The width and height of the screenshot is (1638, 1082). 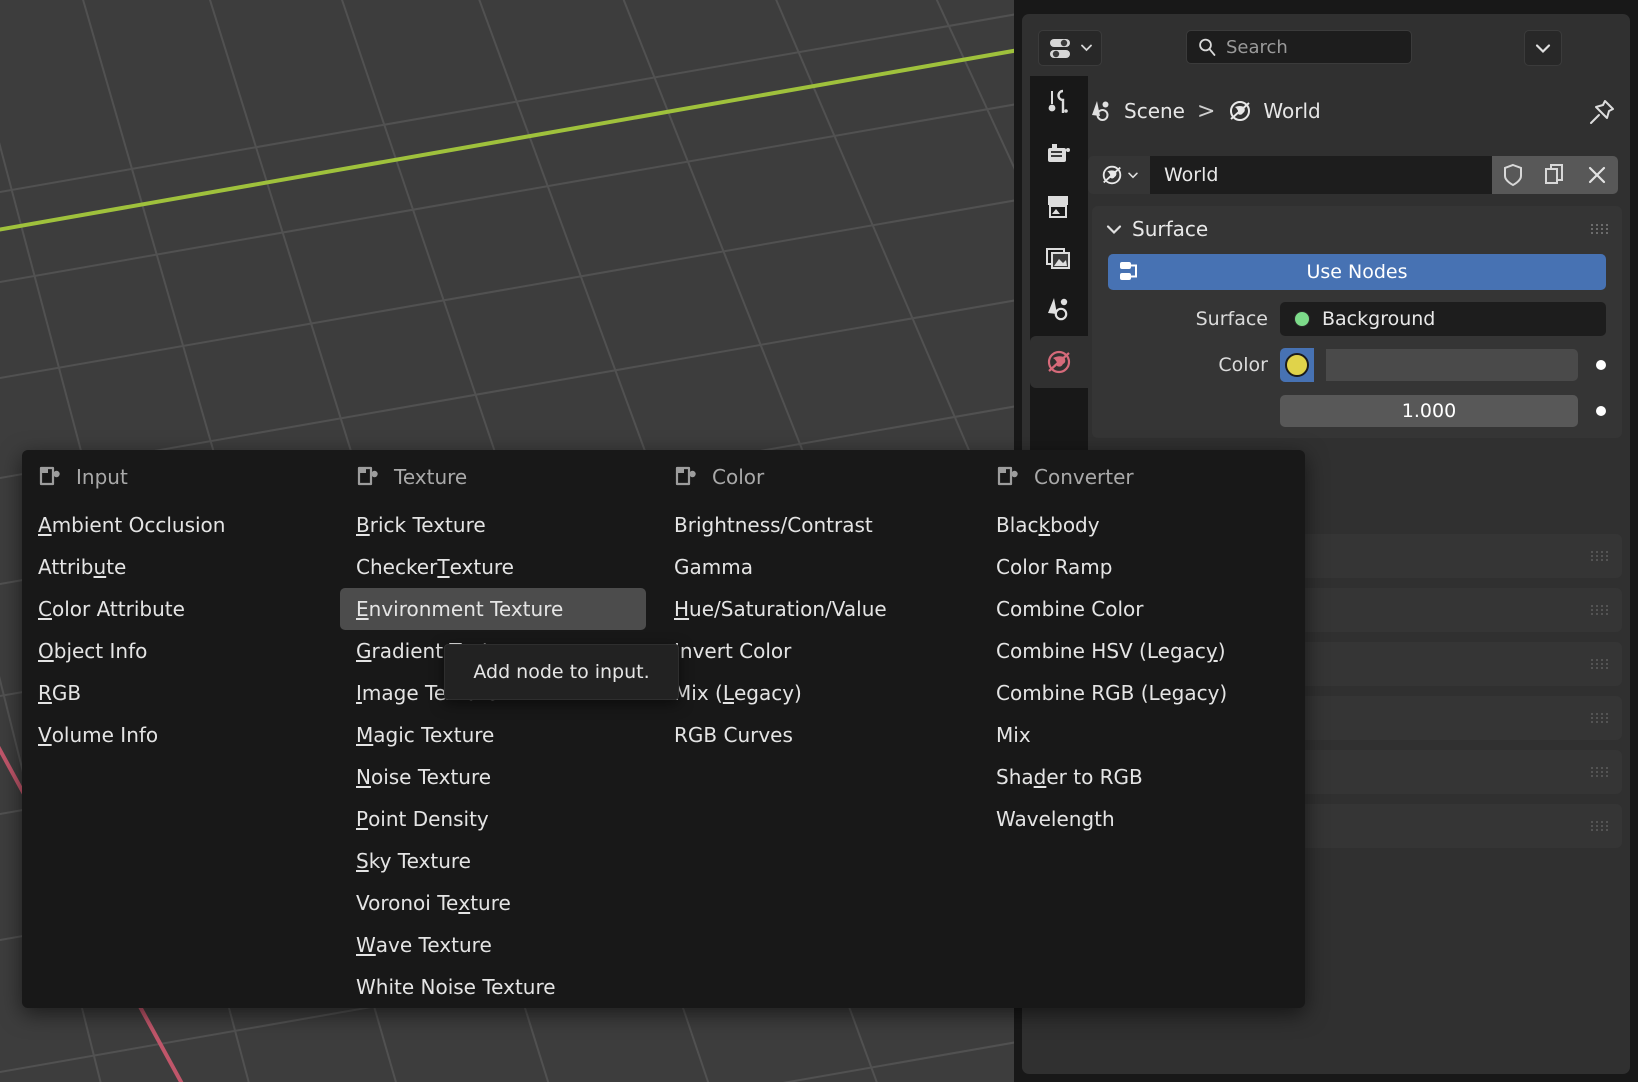 I want to click on breadcrumb: Scene > World, so click(x=1358, y=111).